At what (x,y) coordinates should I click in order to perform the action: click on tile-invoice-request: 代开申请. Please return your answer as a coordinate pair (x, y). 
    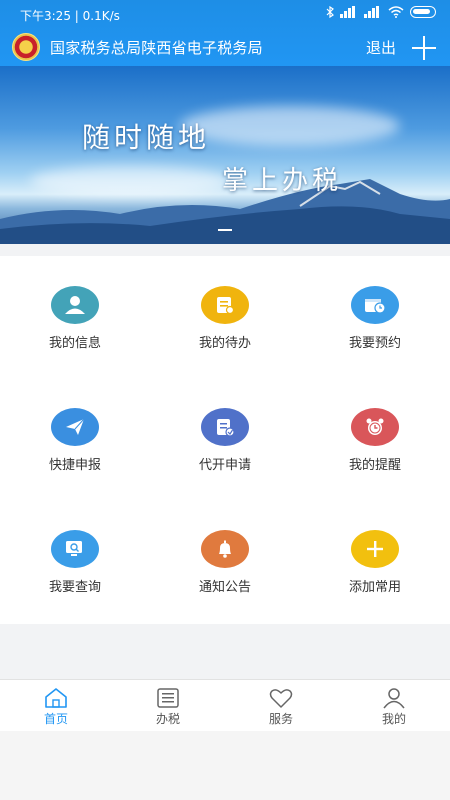
    Looking at the image, I should click on (225, 439).